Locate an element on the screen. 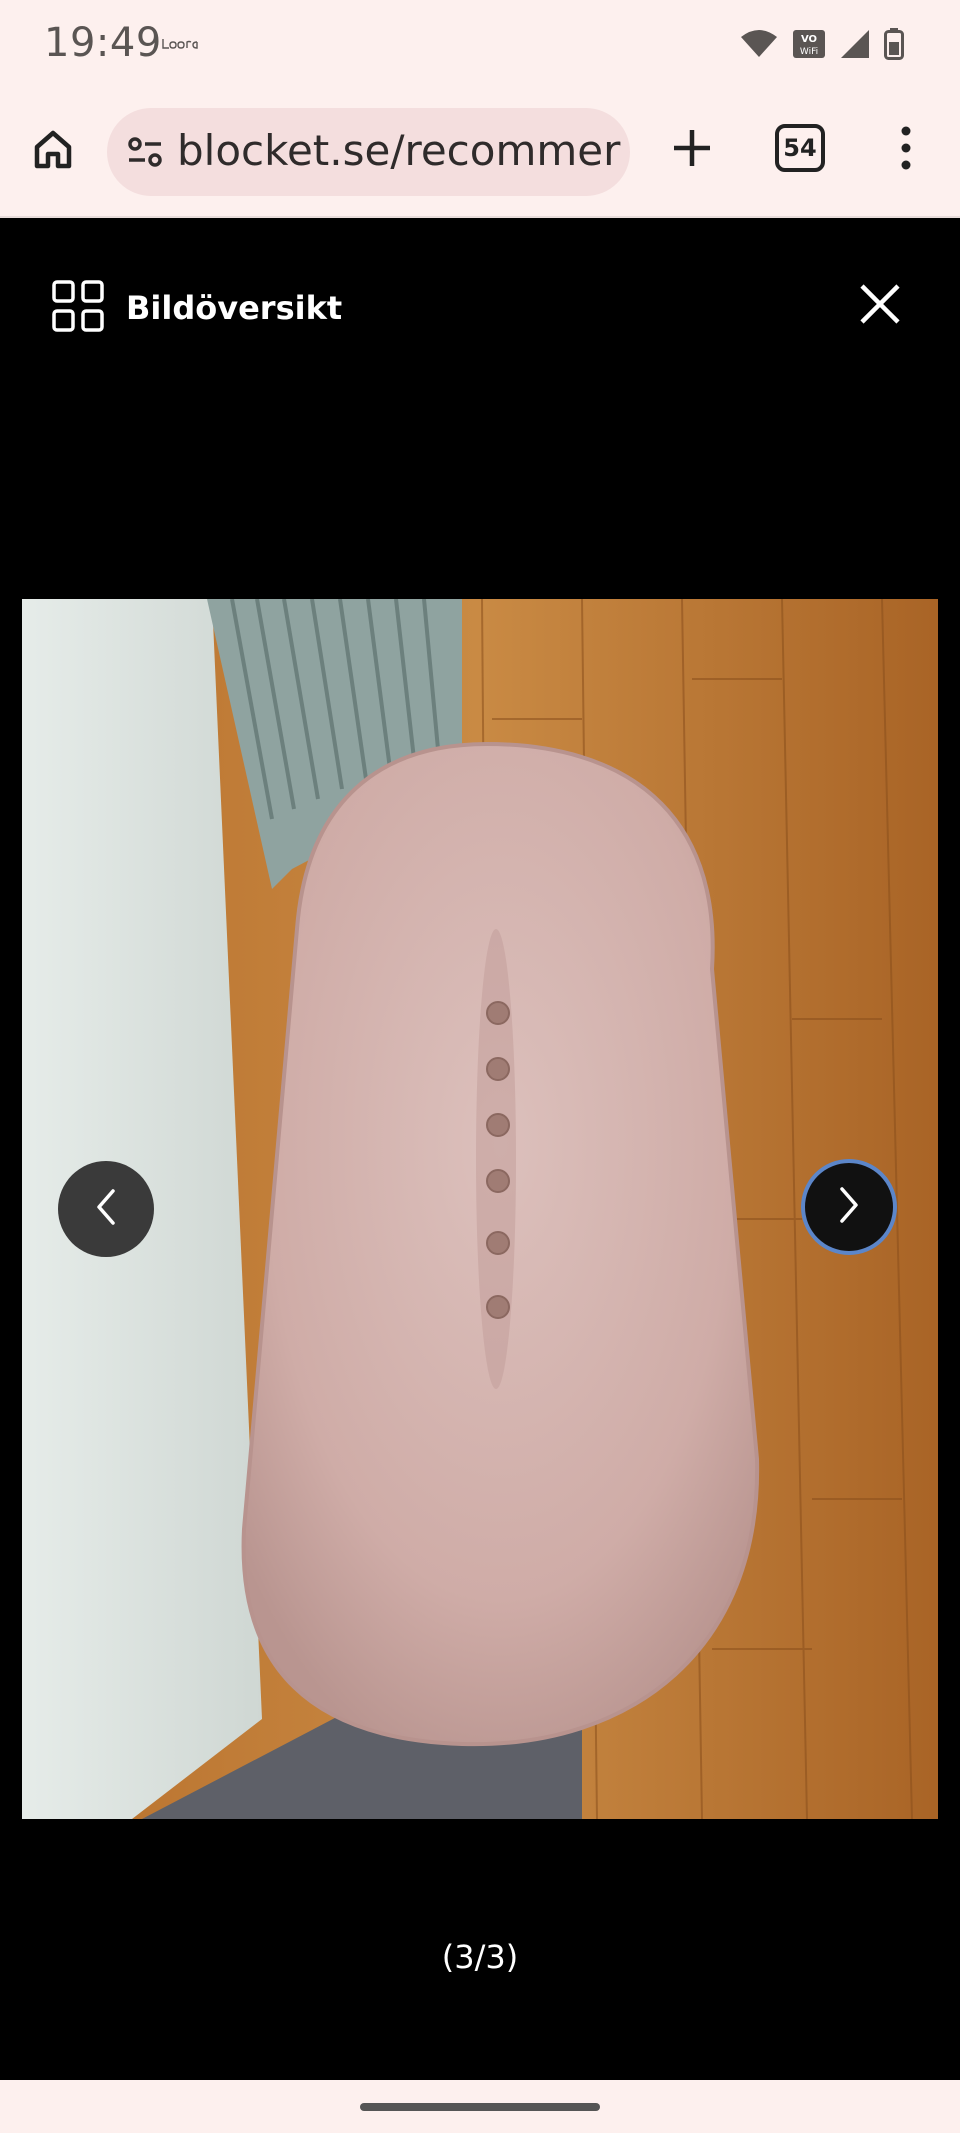 Image resolution: width=960 pixels, height=2133 pixels. svg-text: VO is located at coordinates (809, 39).